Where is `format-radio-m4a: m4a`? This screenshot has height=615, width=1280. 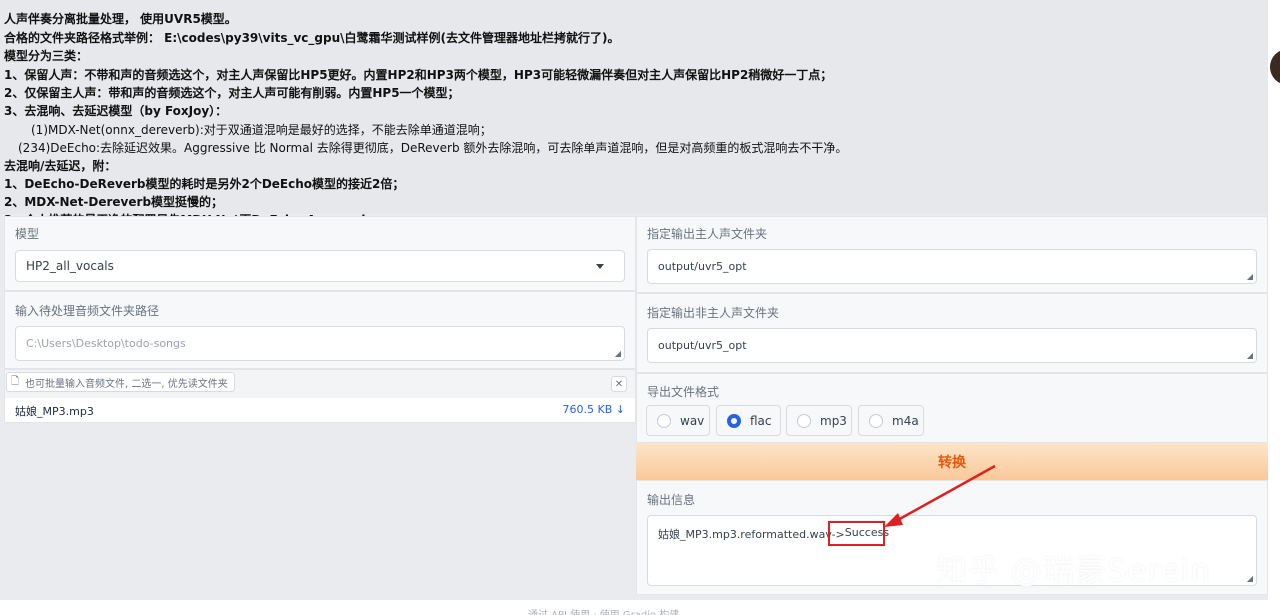 format-radio-m4a: m4a is located at coordinates (891, 420).